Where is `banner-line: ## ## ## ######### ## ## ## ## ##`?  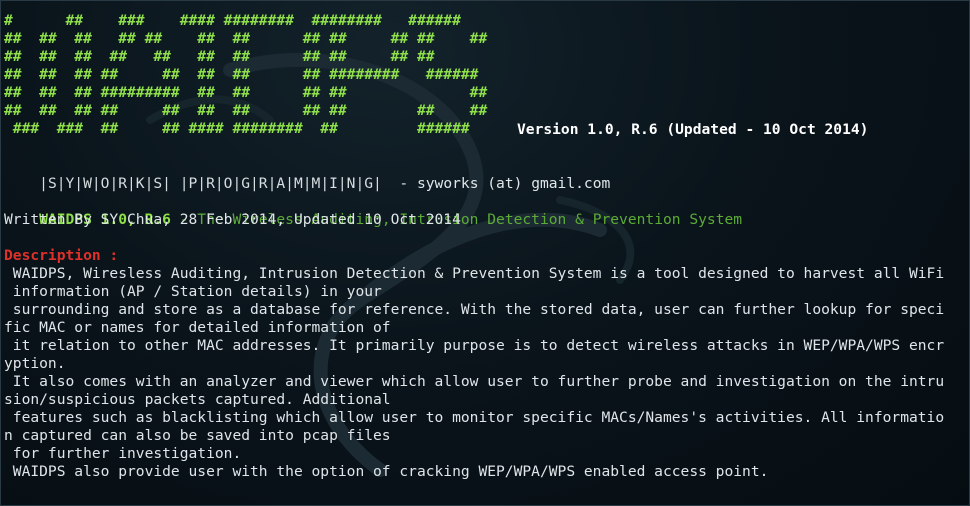 banner-line: ## ## ## ######### ## ## ## ## ## is located at coordinates (246, 92).